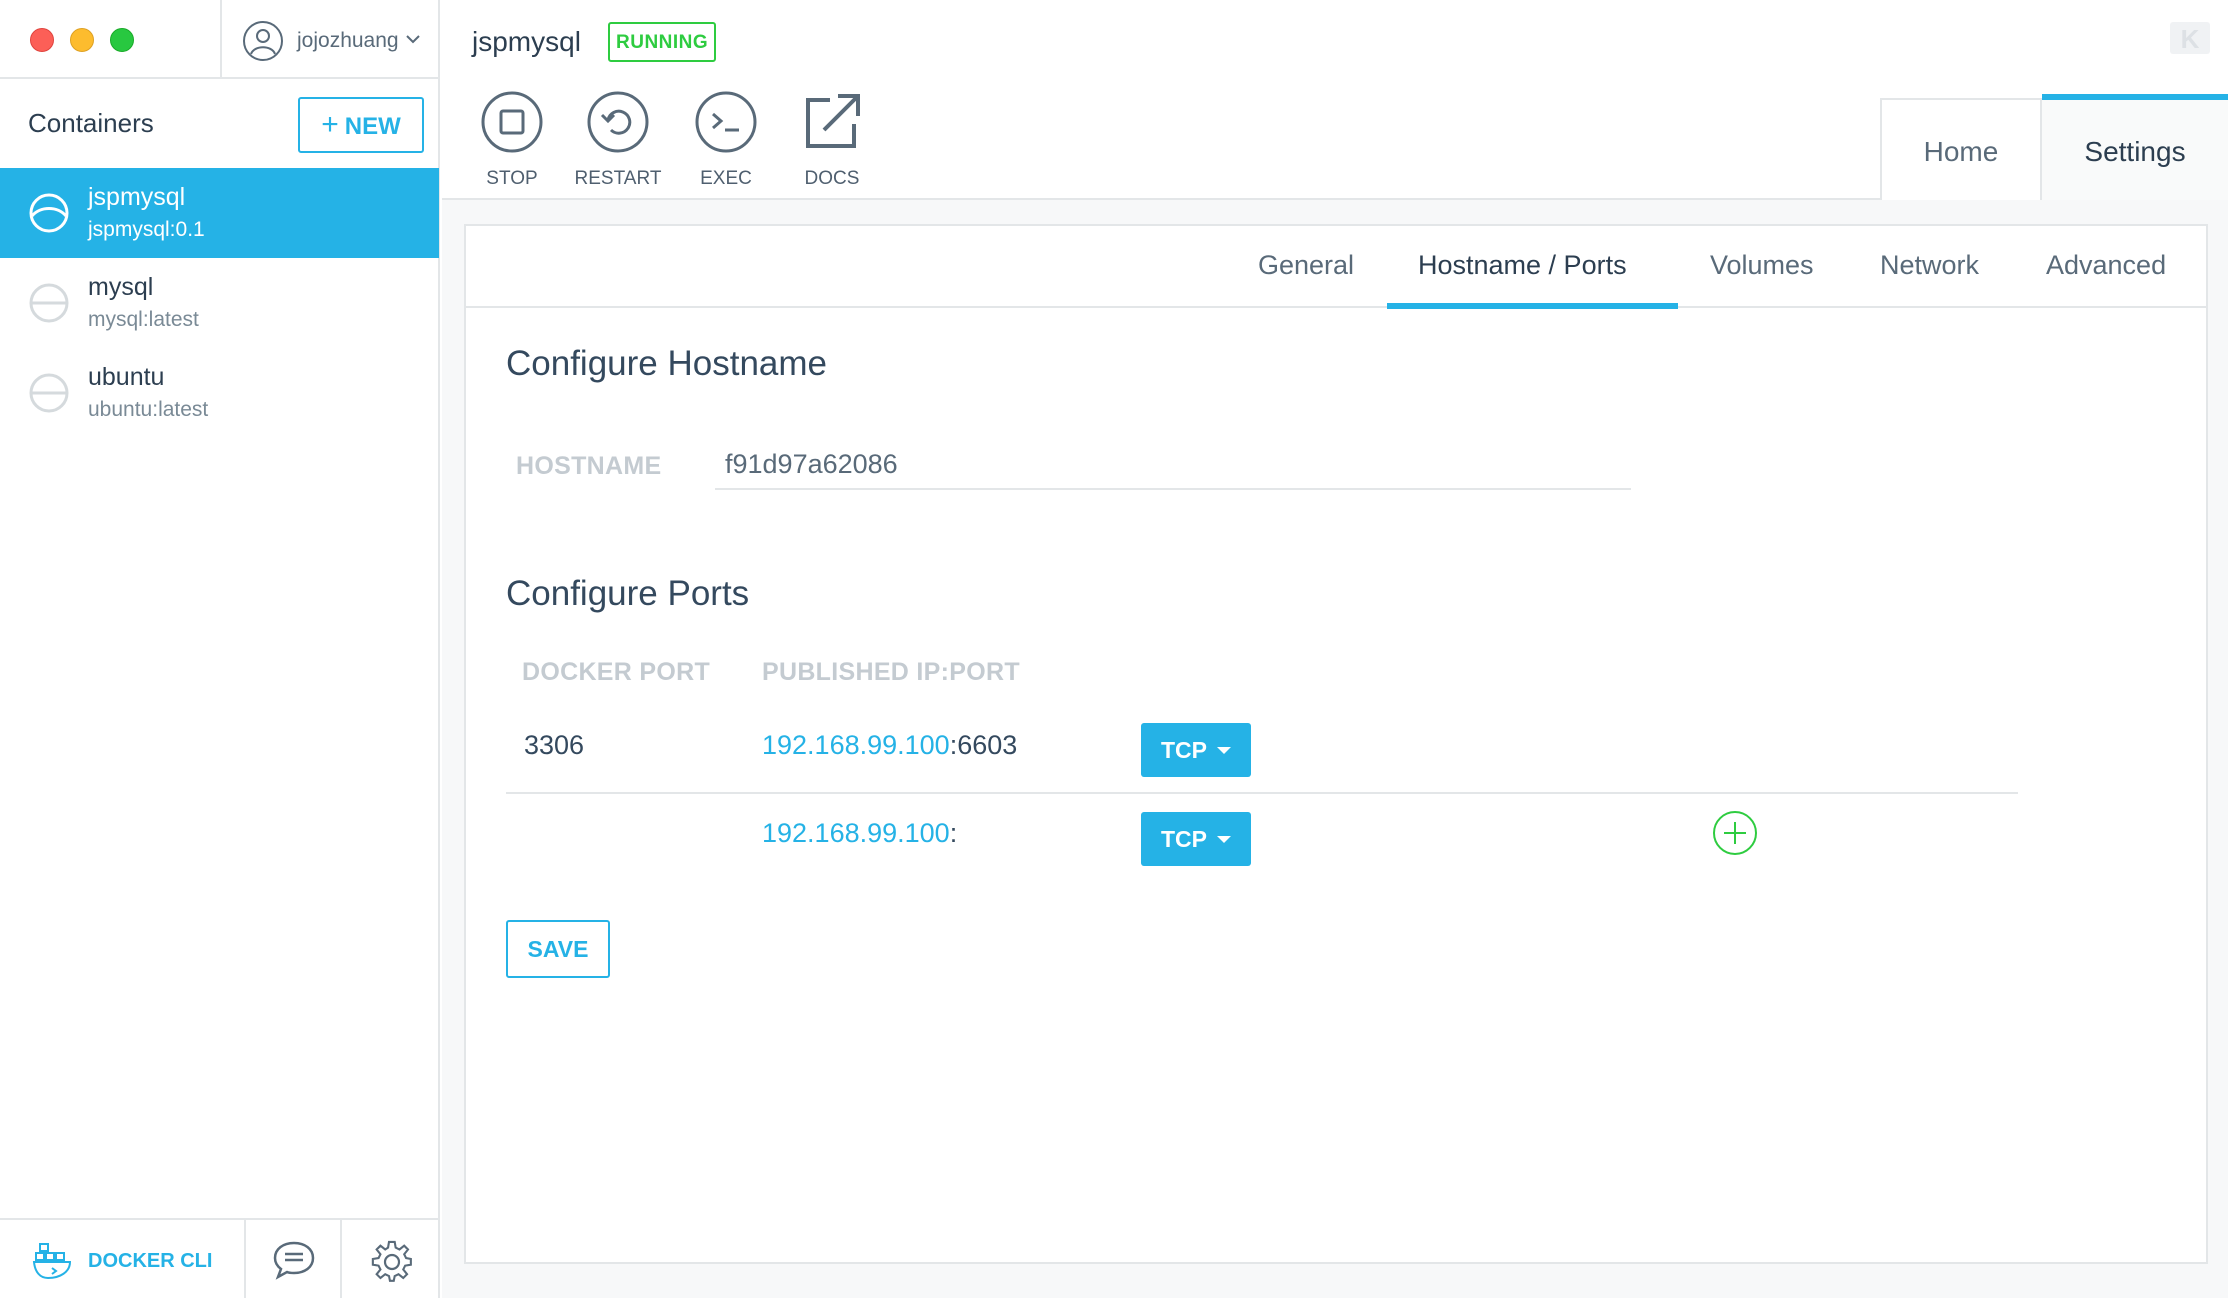  What do you see at coordinates (372, 126) in the screenshot?
I see `new-button-label: NEW` at bounding box center [372, 126].